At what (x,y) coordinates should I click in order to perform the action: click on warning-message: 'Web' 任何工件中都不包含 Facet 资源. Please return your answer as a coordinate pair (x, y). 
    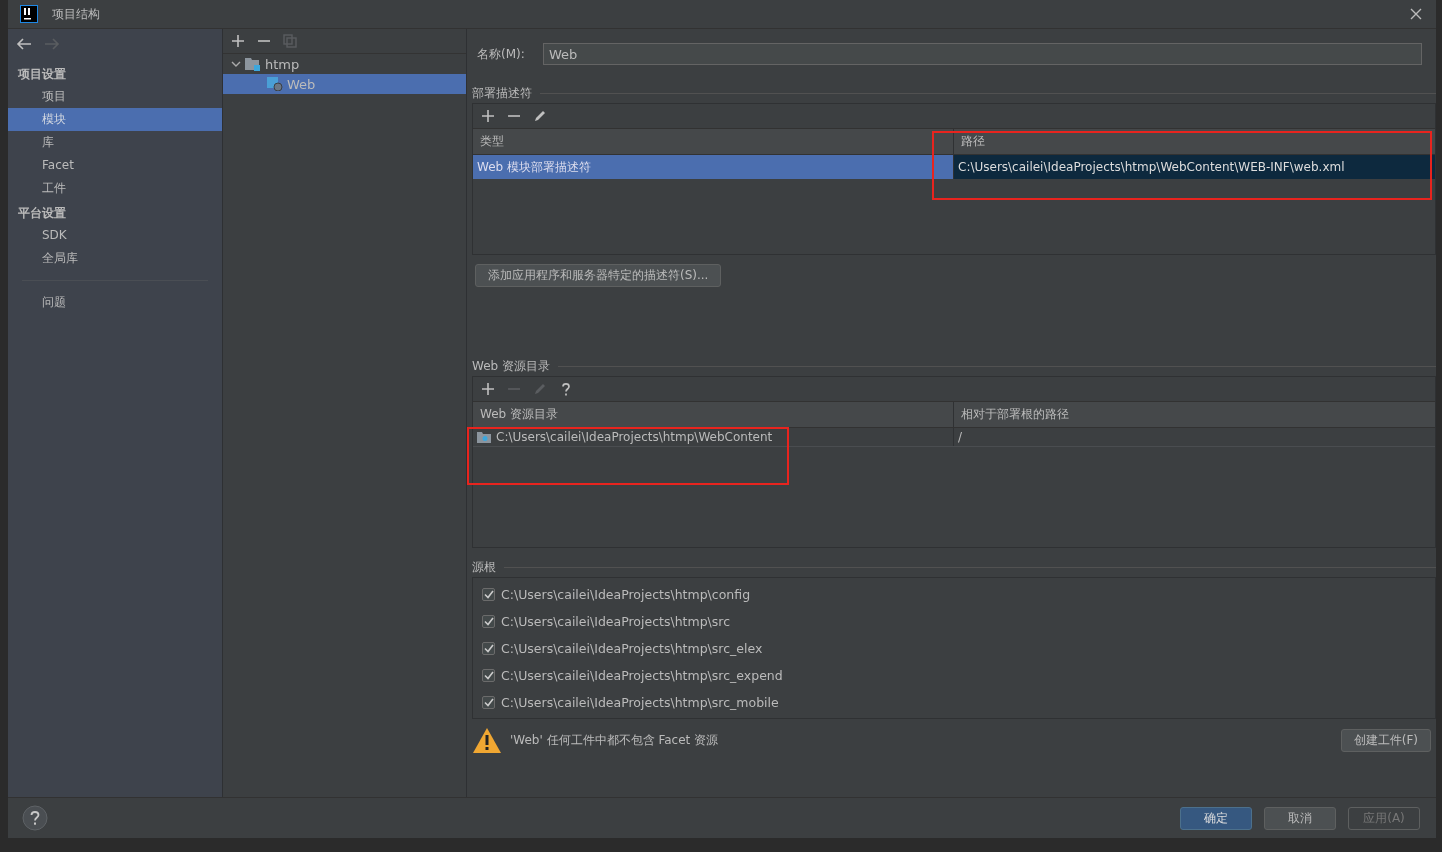
    Looking at the image, I should click on (614, 740).